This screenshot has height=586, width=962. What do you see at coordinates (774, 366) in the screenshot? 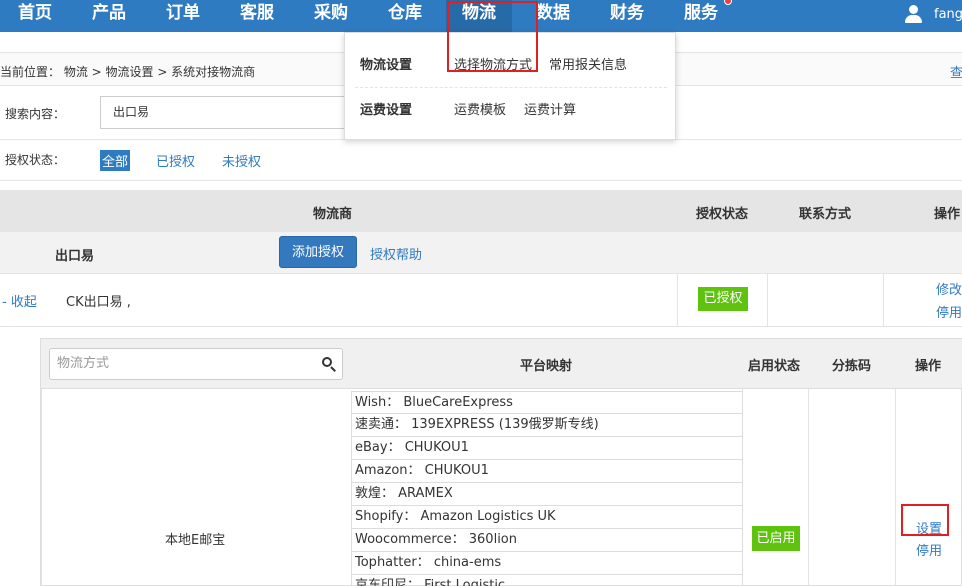
I see `col-enable-status: 启用状态` at bounding box center [774, 366].